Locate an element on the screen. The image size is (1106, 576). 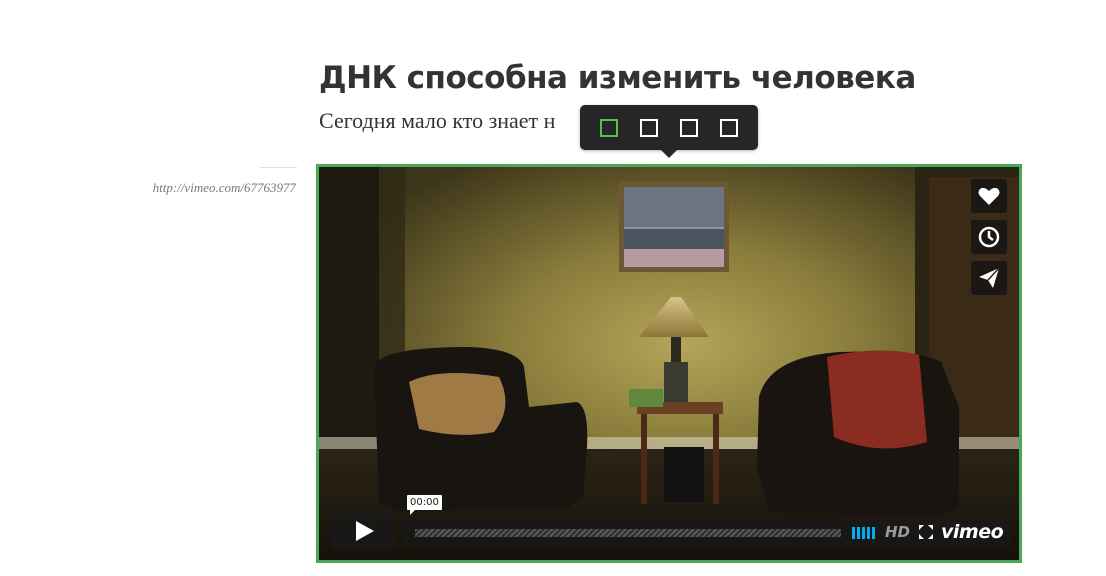
heart-icon is located at coordinates (989, 196).